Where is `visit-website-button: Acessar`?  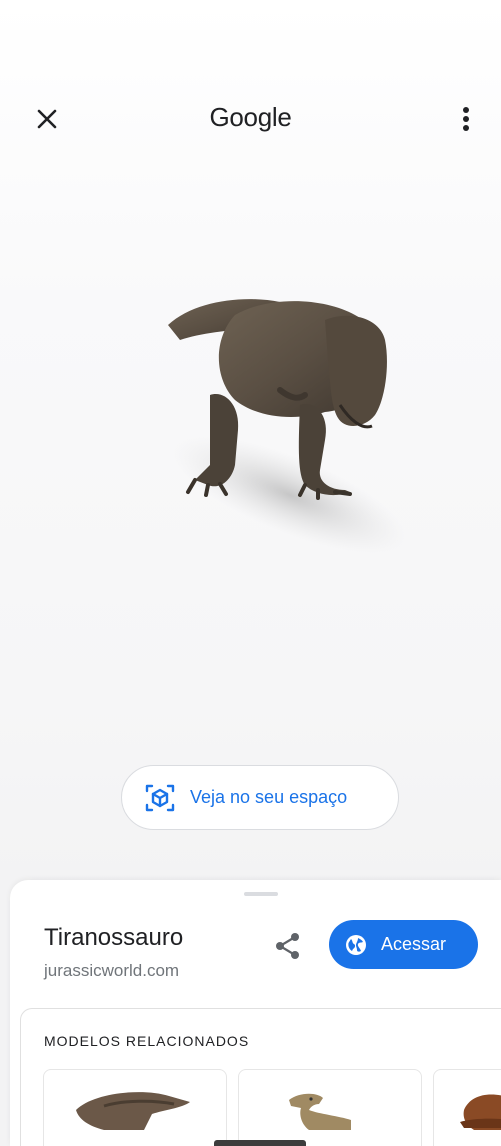 visit-website-button: Acessar is located at coordinates (403, 944).